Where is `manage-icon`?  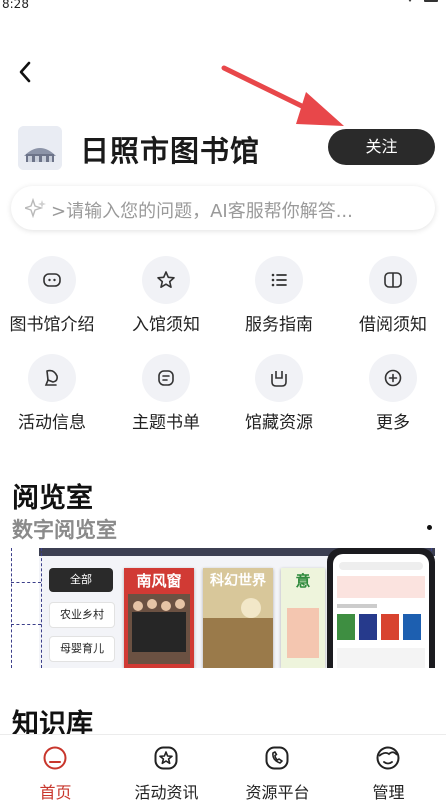
manage-icon is located at coordinates (388, 758).